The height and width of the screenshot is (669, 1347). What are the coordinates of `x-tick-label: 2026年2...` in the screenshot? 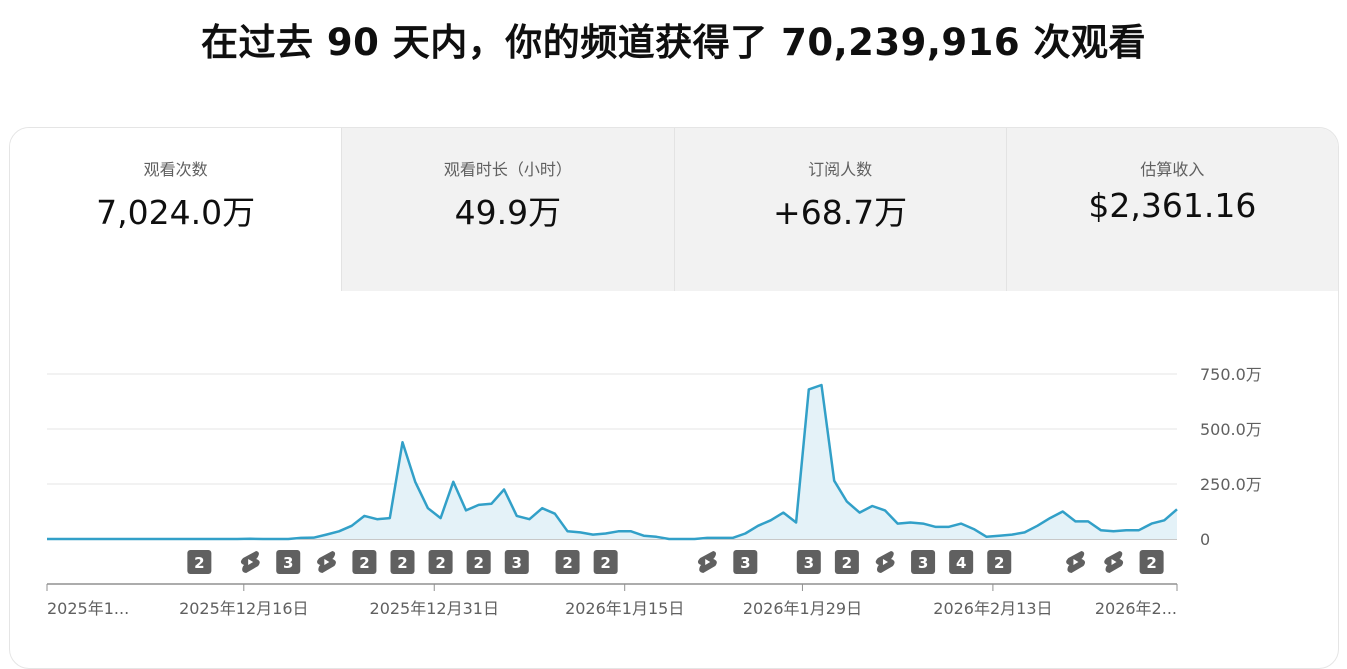 It's located at (1136, 608).